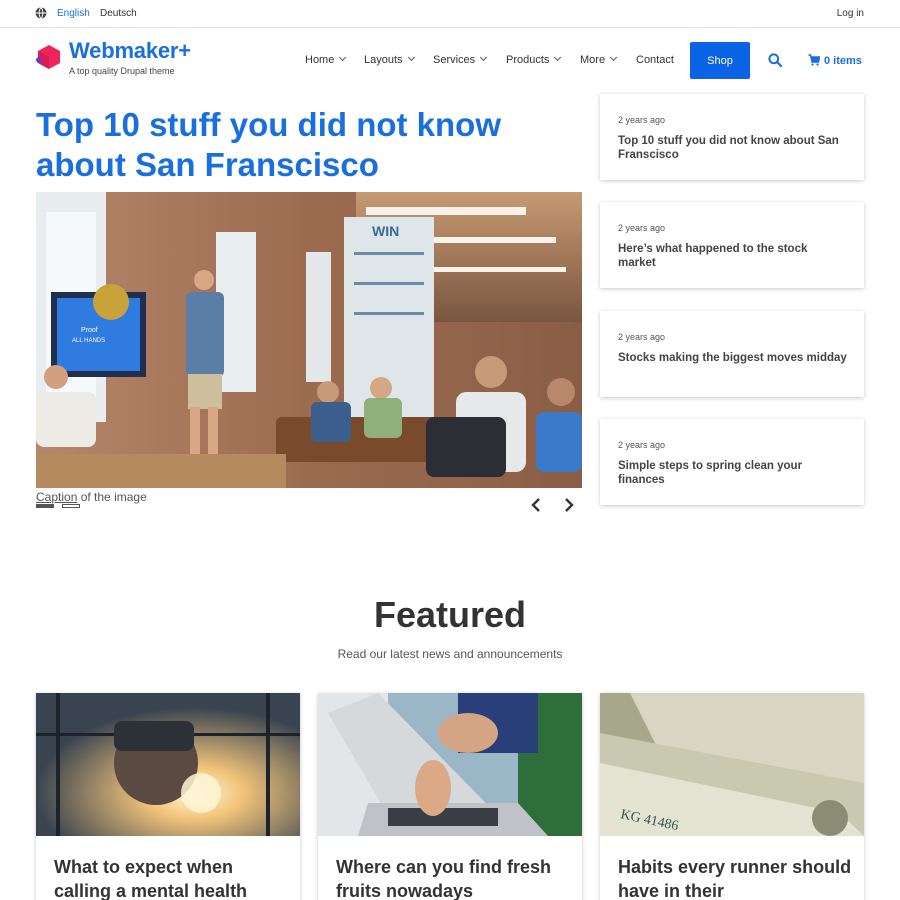  What do you see at coordinates (41, 13) in the screenshot?
I see `globe-icon` at bounding box center [41, 13].